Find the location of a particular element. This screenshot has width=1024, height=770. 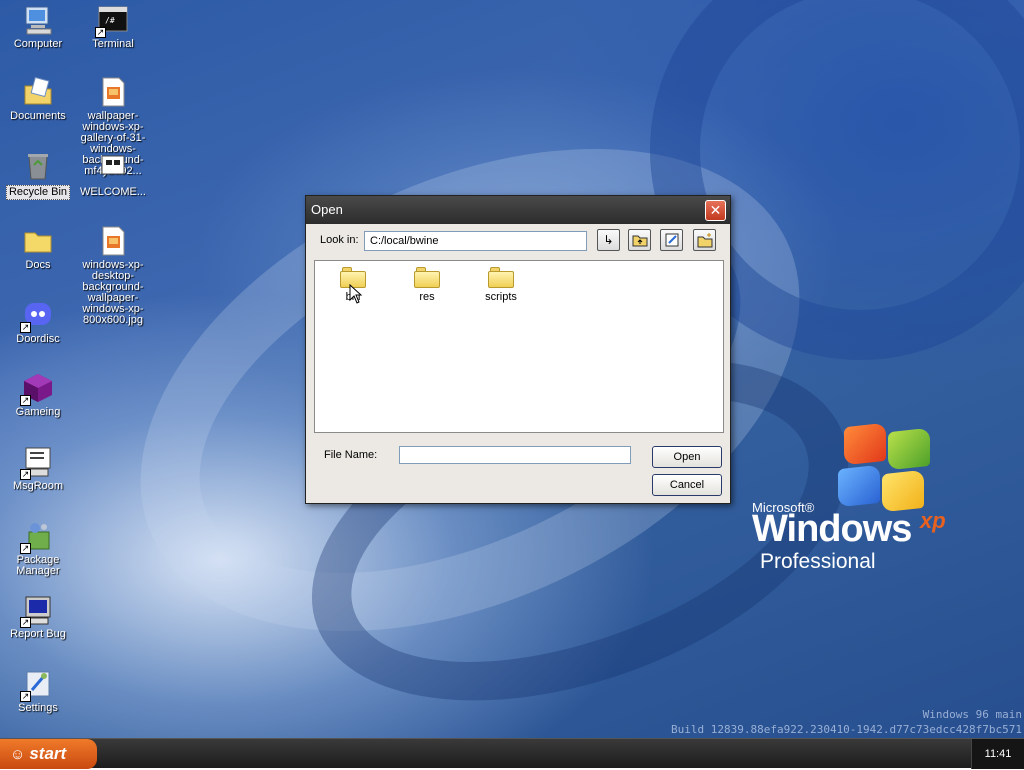

dialog-title: Open is located at coordinates (327, 209).